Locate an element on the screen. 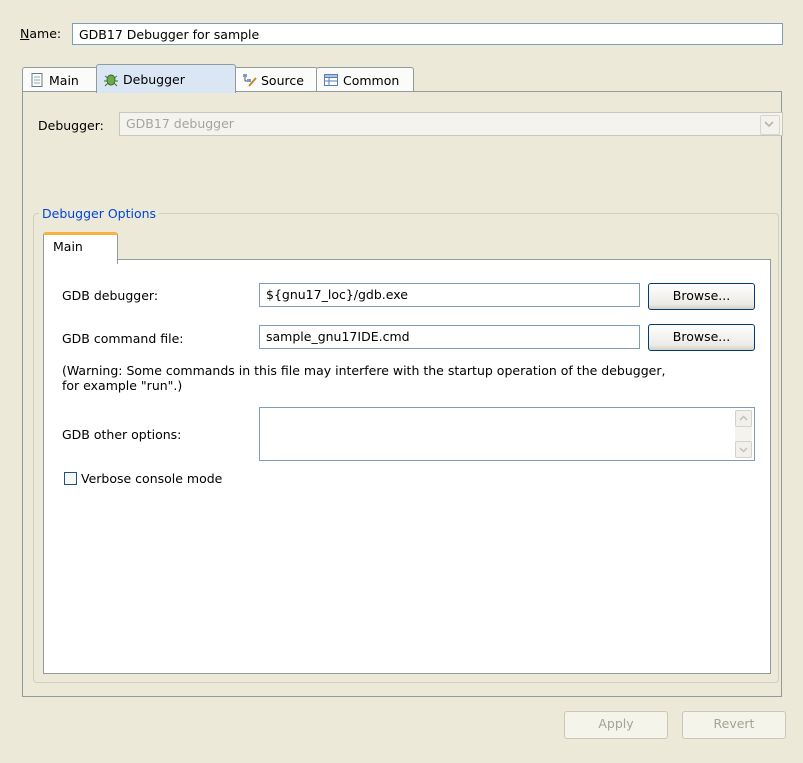 The image size is (803, 763). tab-debugger: Debugger is located at coordinates (166, 78).